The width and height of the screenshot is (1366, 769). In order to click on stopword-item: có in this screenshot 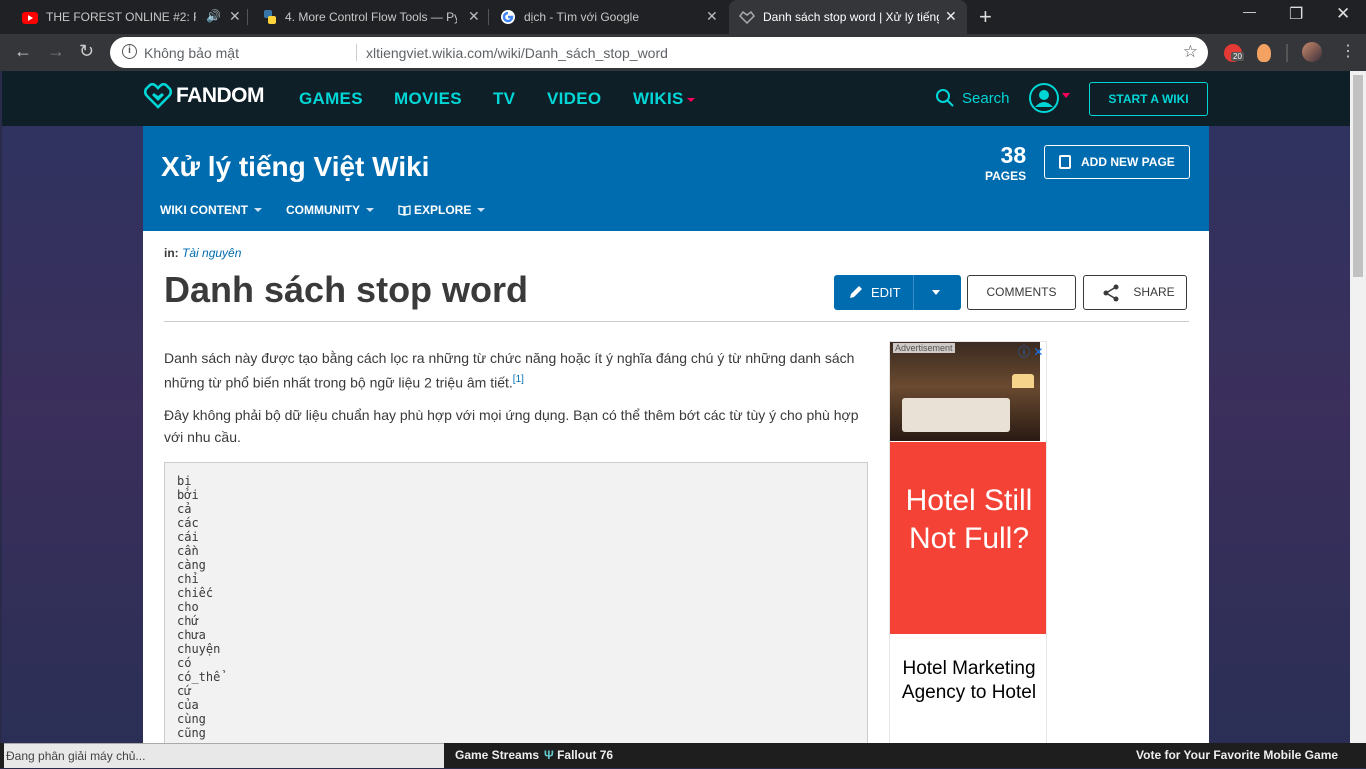, I will do `click(184, 663)`.